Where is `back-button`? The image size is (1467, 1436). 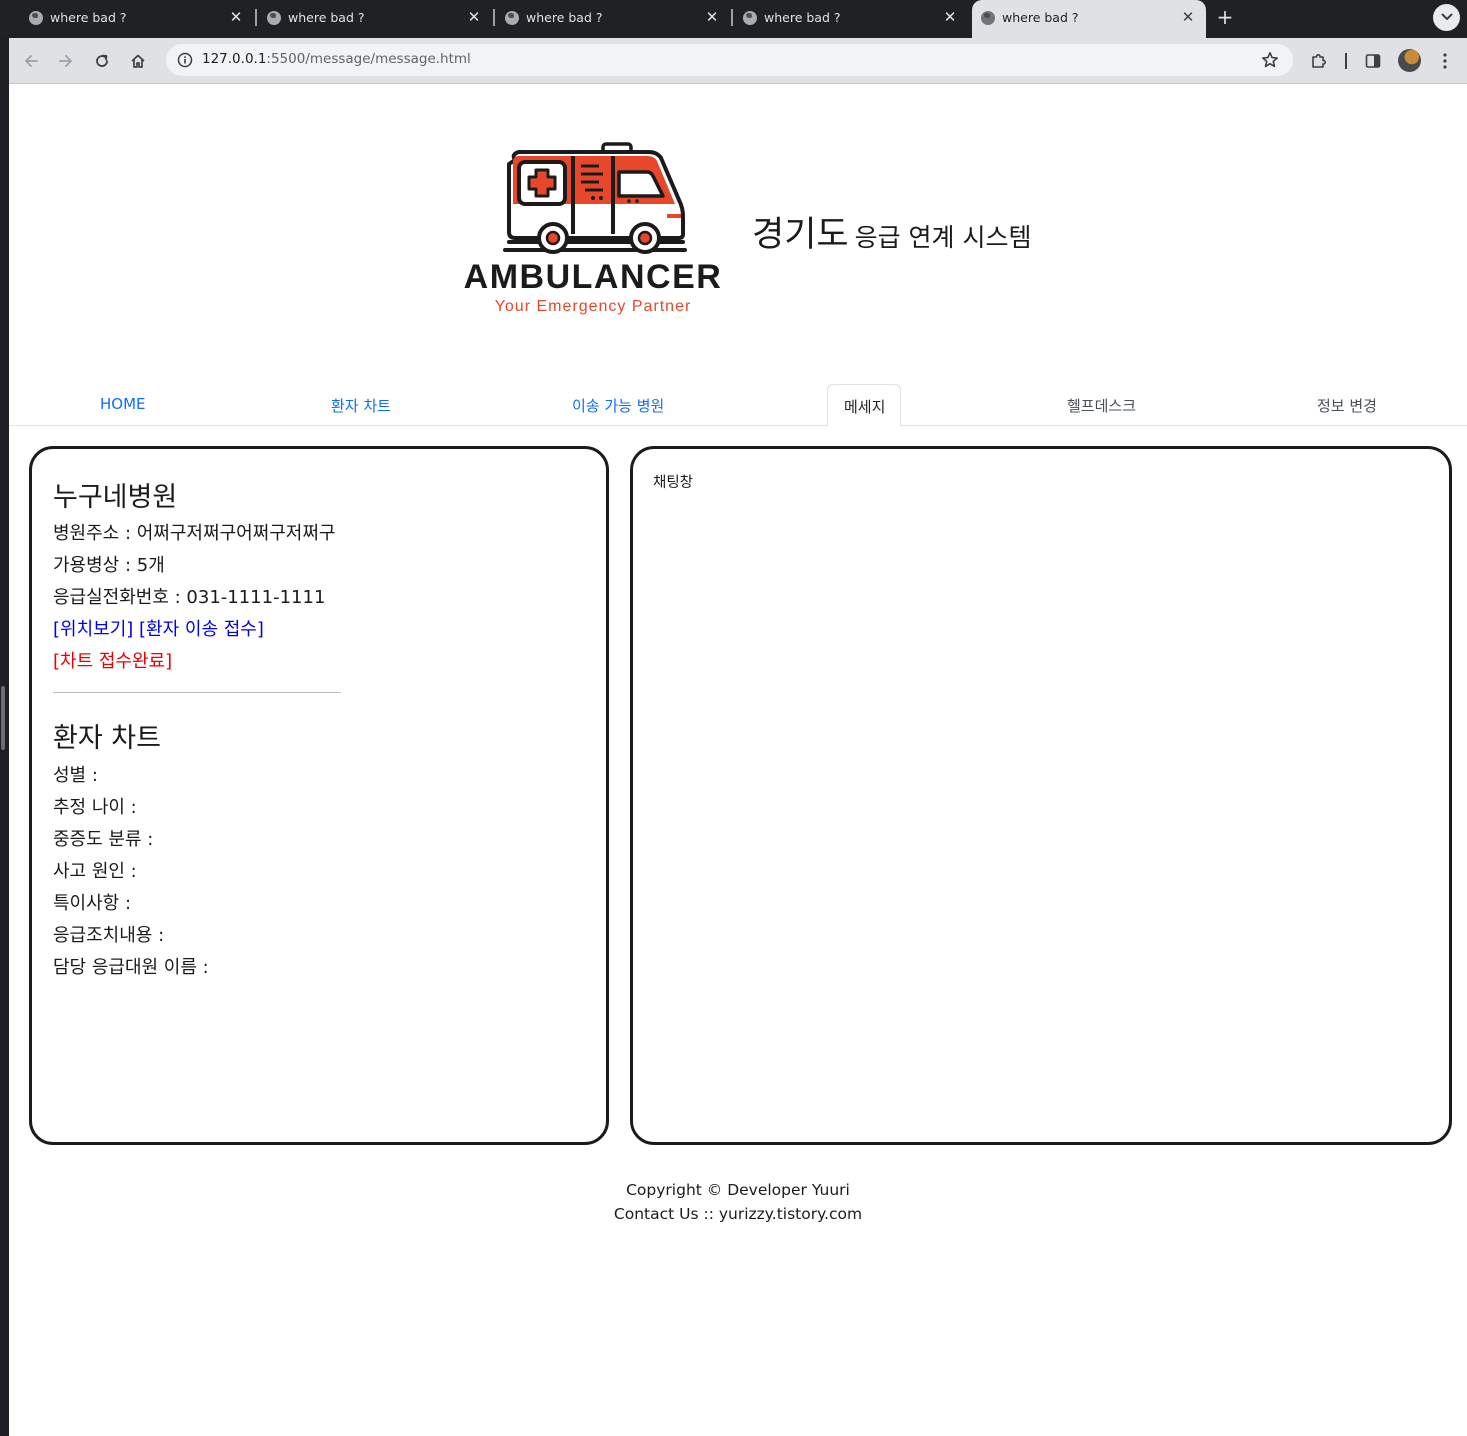
back-button is located at coordinates (31, 61).